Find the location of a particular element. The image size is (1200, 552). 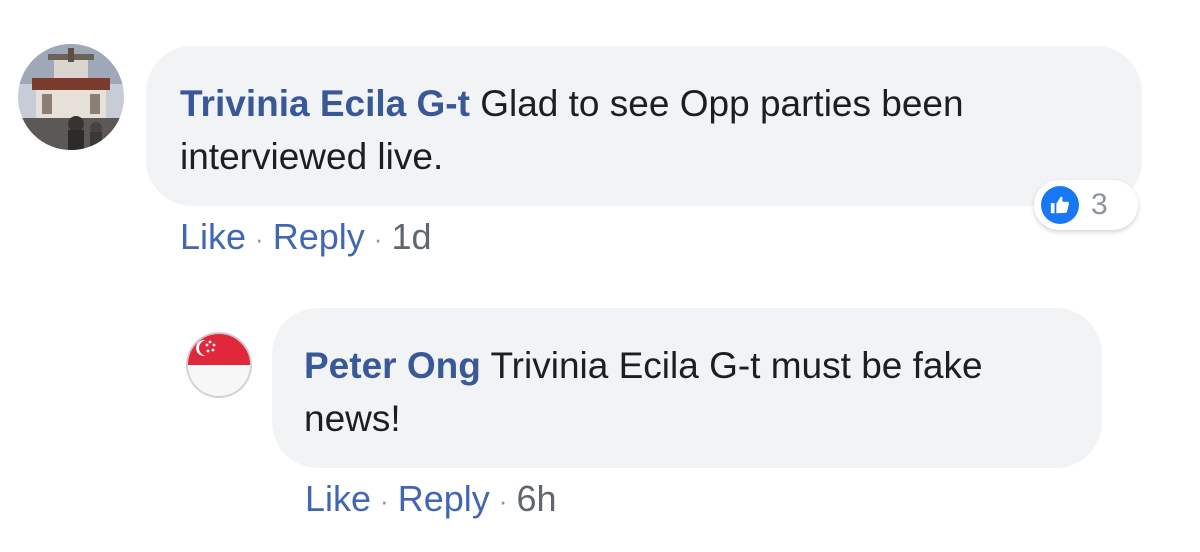

reaction-count: 3 is located at coordinates (1099, 204).